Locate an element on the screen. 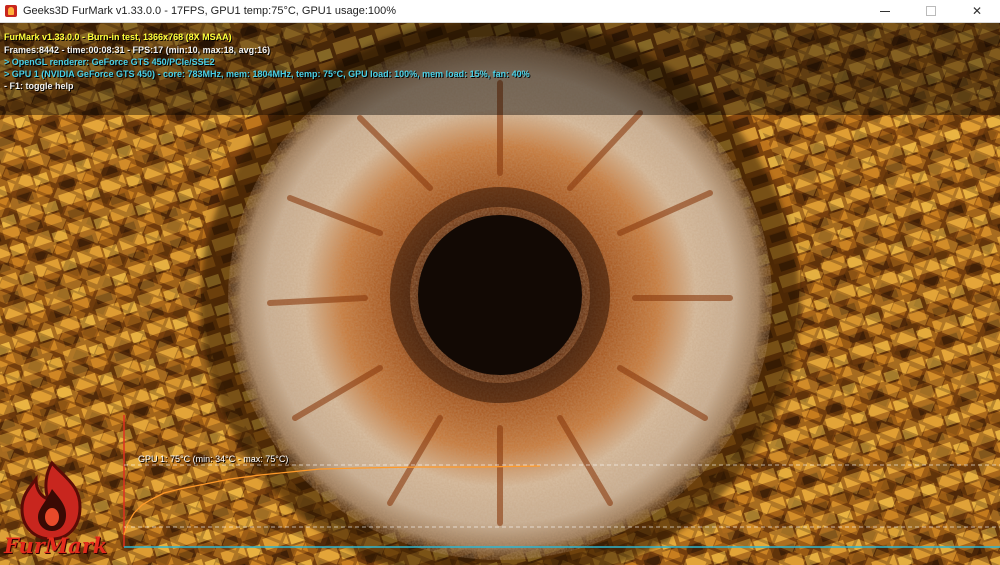  minimize-icon is located at coordinates (885, 11).